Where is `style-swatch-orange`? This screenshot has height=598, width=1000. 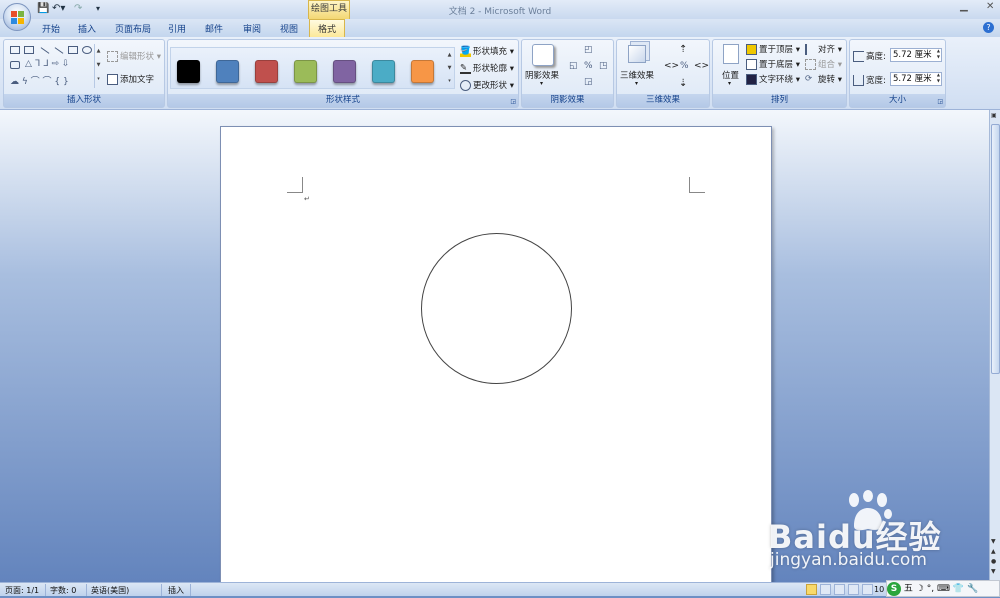 style-swatch-orange is located at coordinates (422, 71).